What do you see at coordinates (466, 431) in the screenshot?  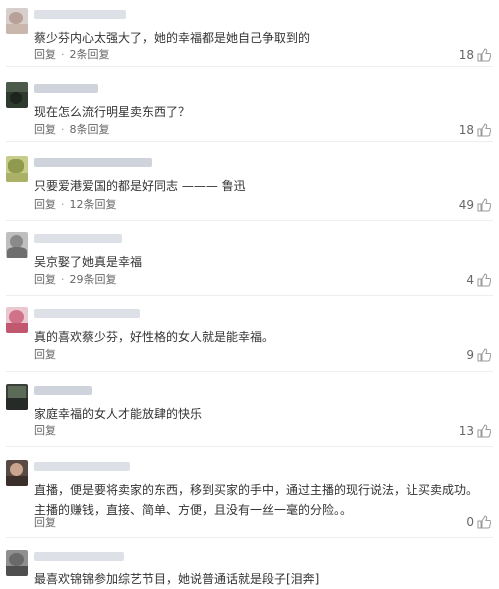 I see `like-count: 13` at bounding box center [466, 431].